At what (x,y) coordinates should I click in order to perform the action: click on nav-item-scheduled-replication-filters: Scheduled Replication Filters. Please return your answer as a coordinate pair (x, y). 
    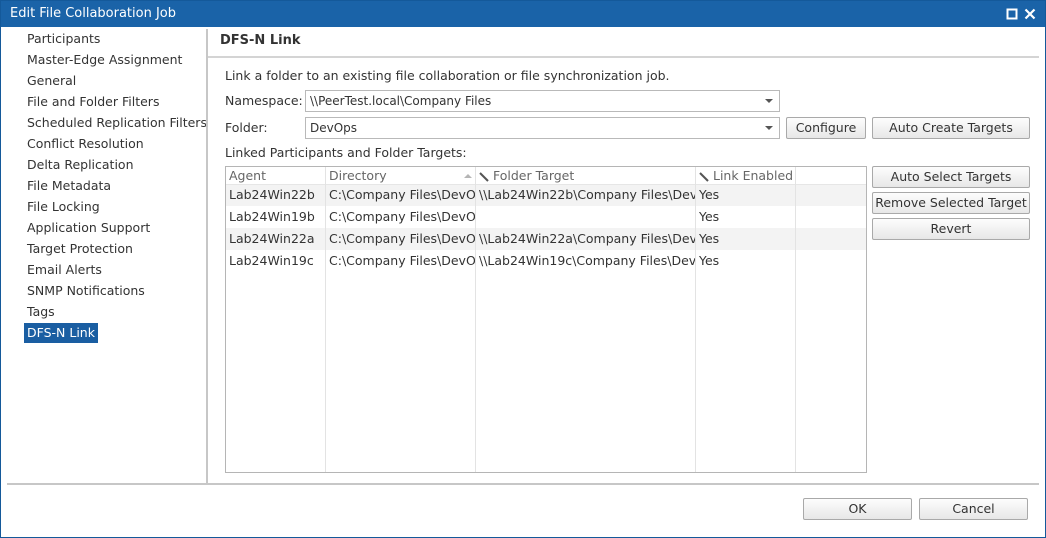
    Looking at the image, I should click on (117, 123).